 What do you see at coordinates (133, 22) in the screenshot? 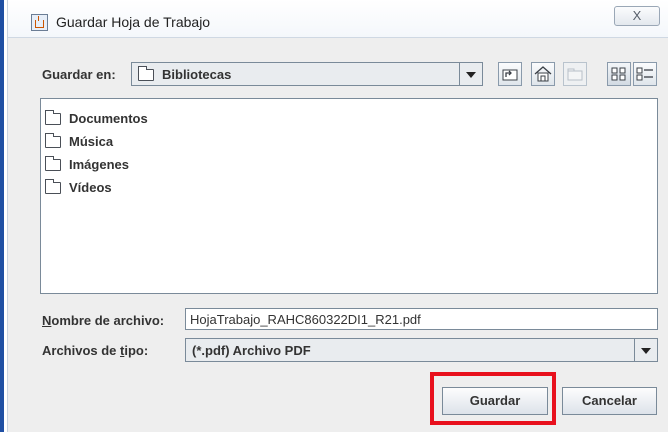
I see `window-title: Guardar Hoja de Trabajo` at bounding box center [133, 22].